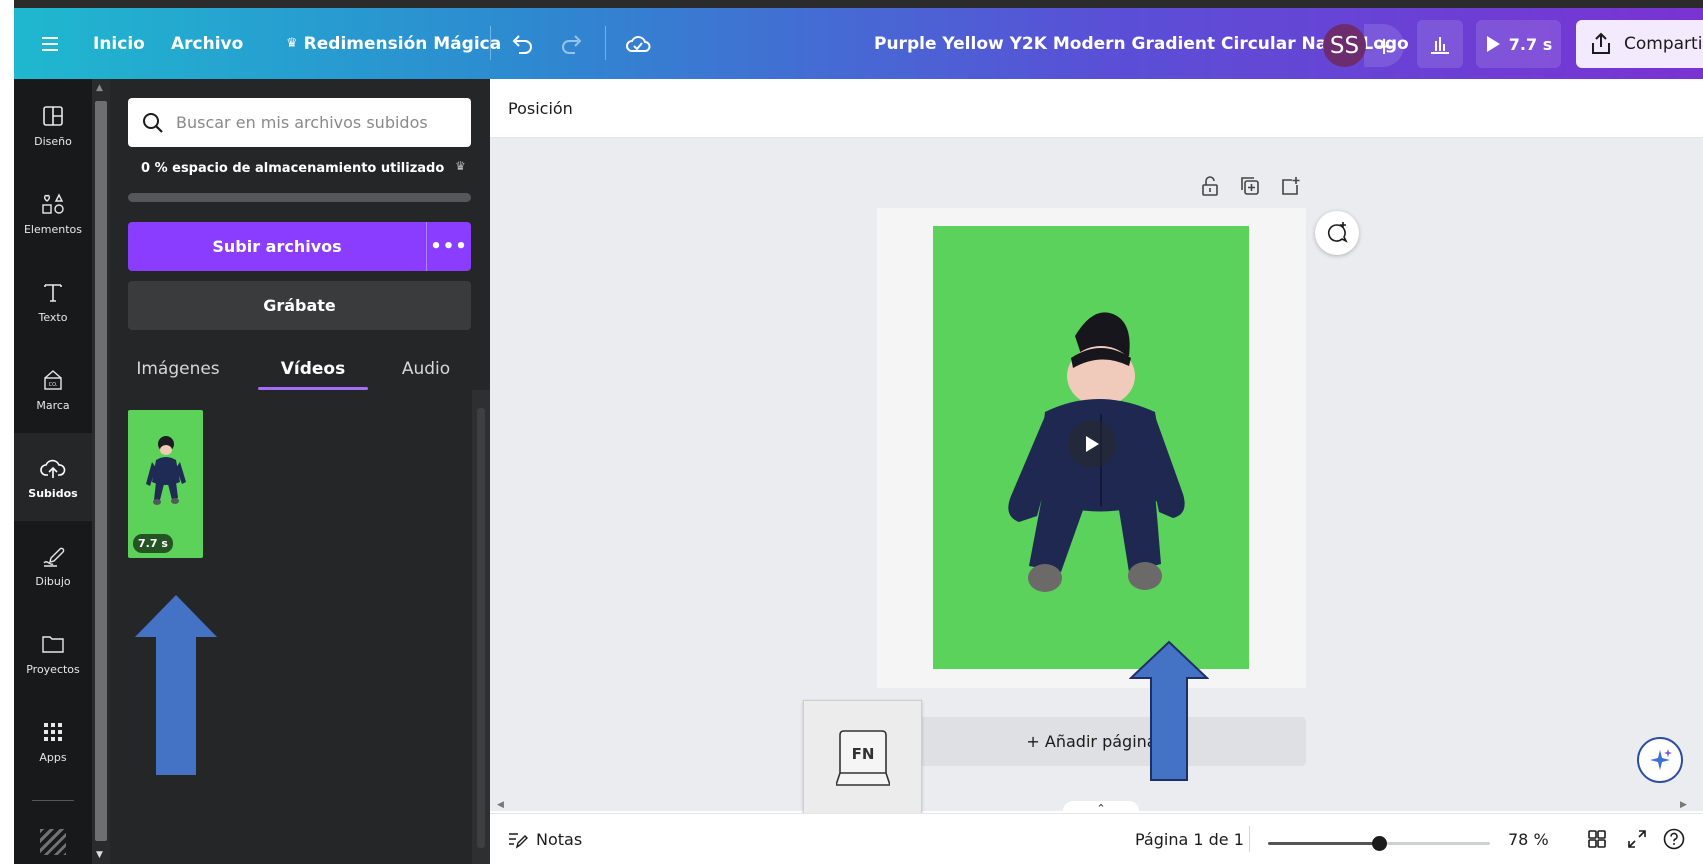 This screenshot has height=864, width=1703. Describe the element at coordinates (293, 168) in the screenshot. I see `storage-usage-text: 0 % espacio de almacenamiento utilizado` at that location.